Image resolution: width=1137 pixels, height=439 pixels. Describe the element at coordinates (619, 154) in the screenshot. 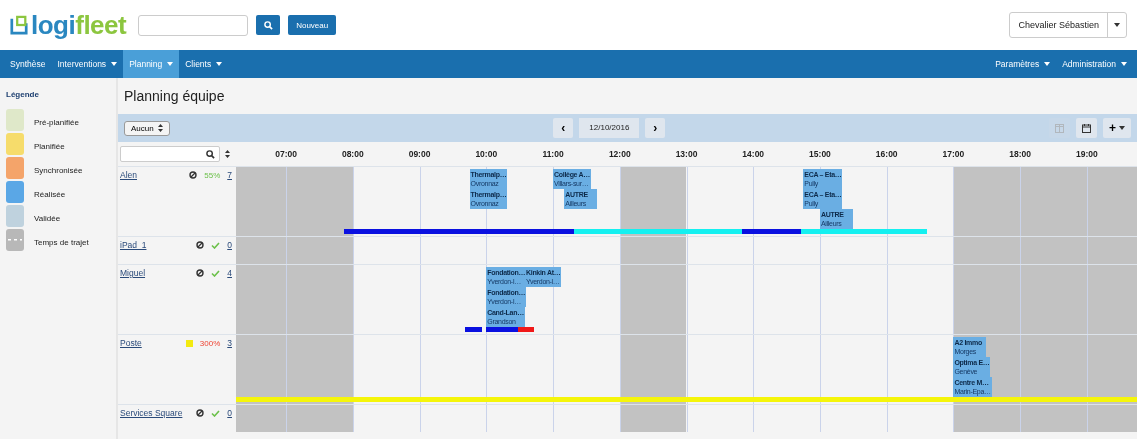

I see `hour-label: 12:00` at that location.